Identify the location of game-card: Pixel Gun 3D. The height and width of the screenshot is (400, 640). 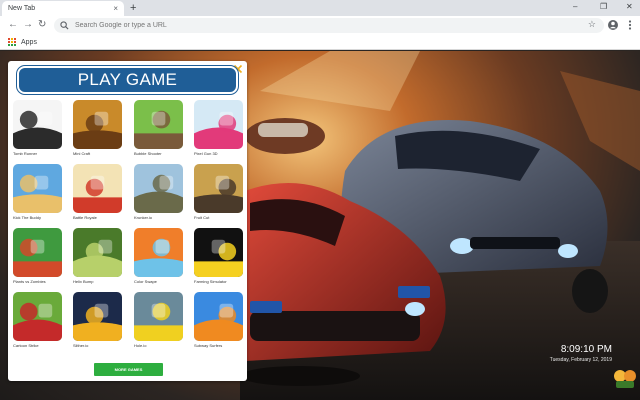
(219, 128).